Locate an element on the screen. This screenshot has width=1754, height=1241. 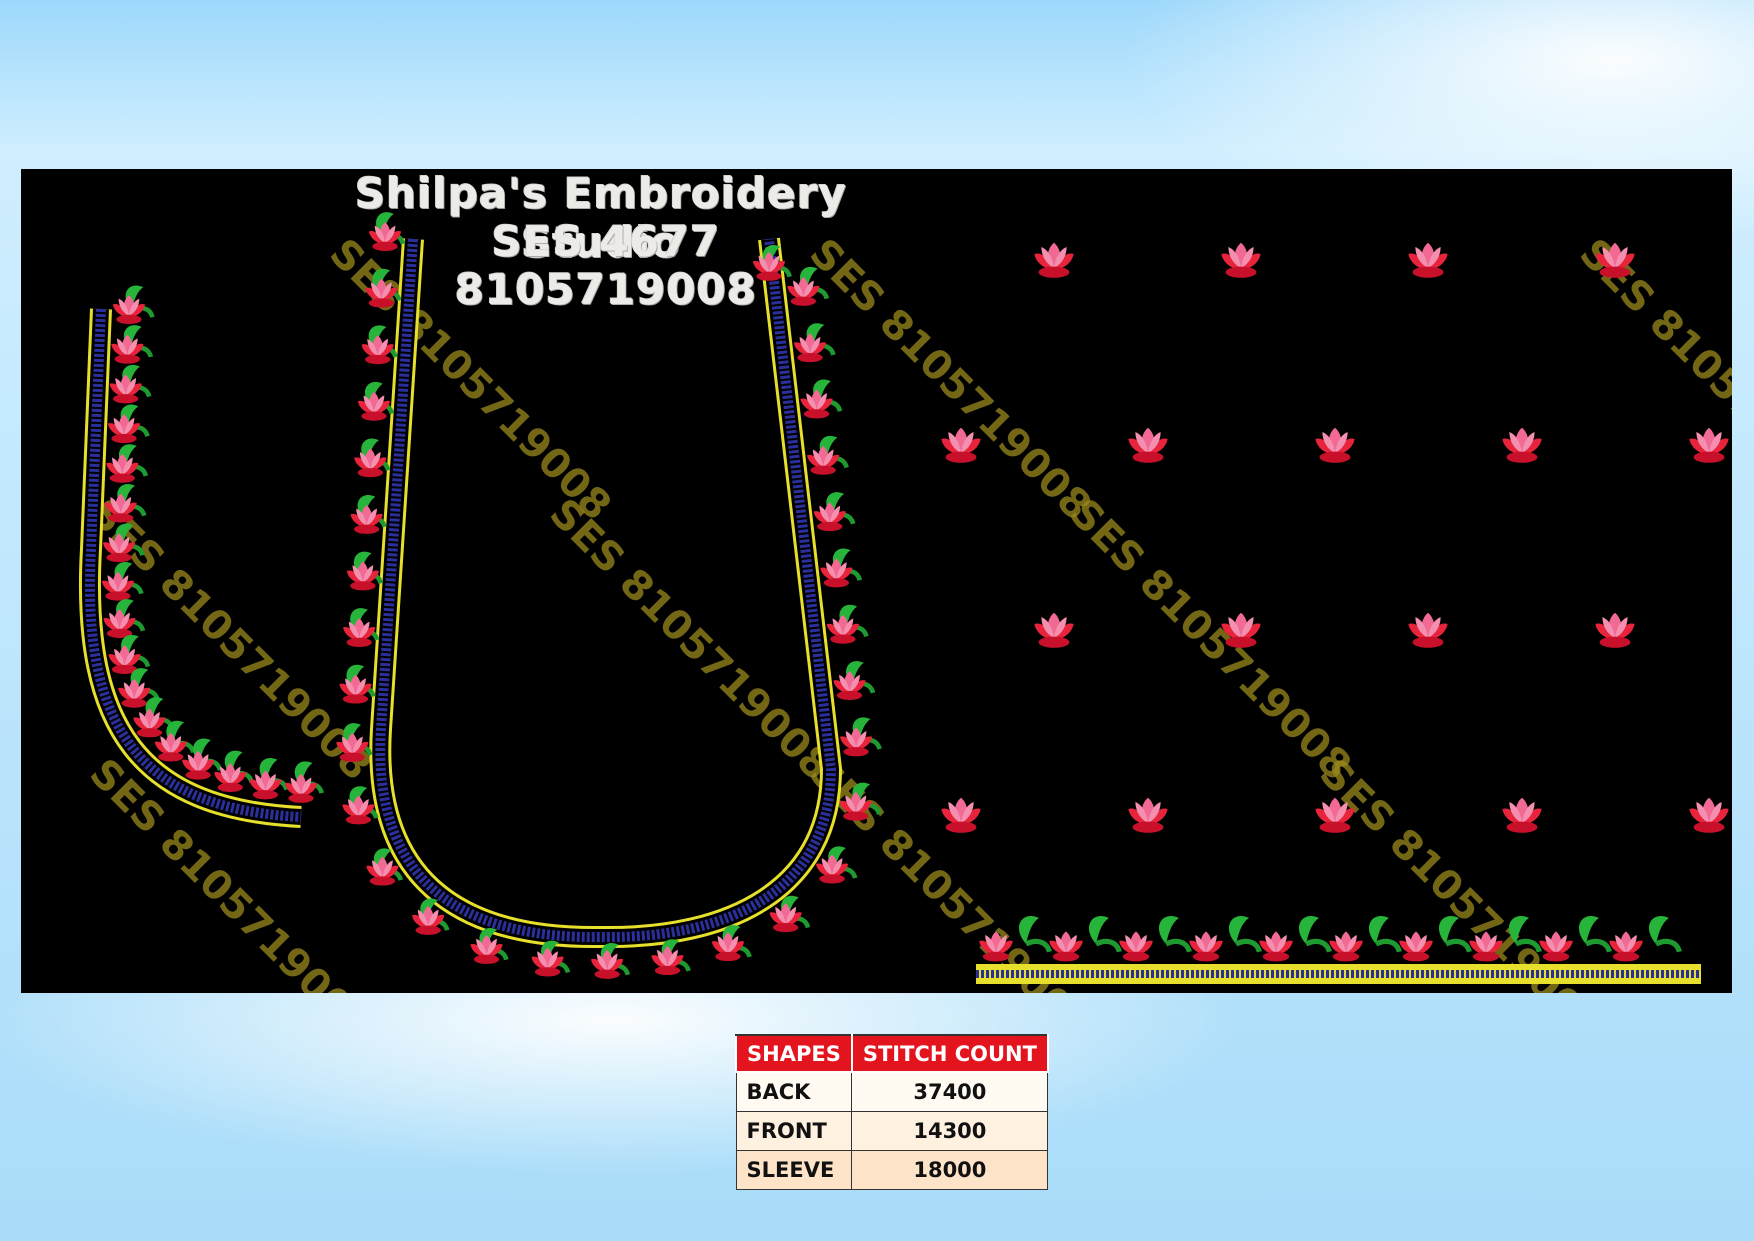
table-header-row: SHAPES STITCH COUNT is located at coordinates (892, 1053).